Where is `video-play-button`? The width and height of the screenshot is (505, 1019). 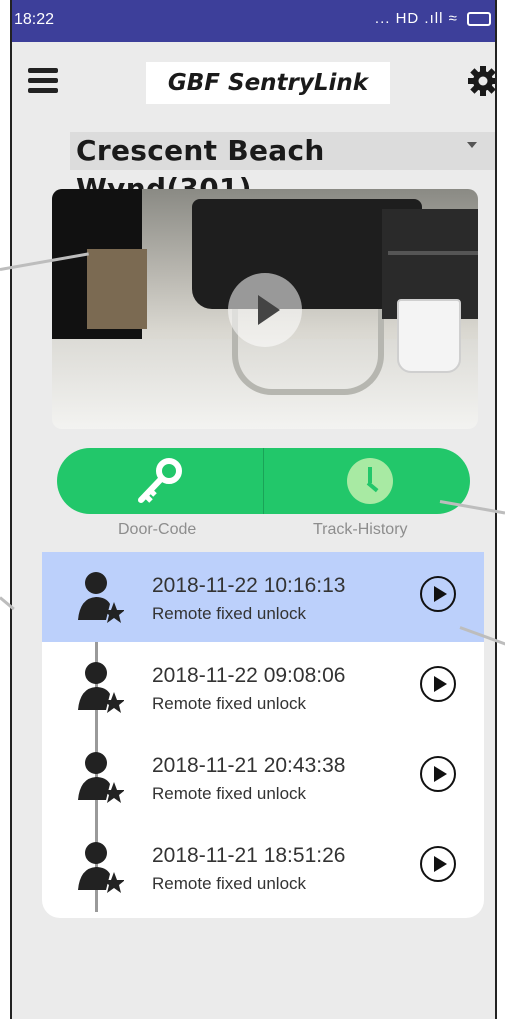 video-play-button is located at coordinates (265, 310).